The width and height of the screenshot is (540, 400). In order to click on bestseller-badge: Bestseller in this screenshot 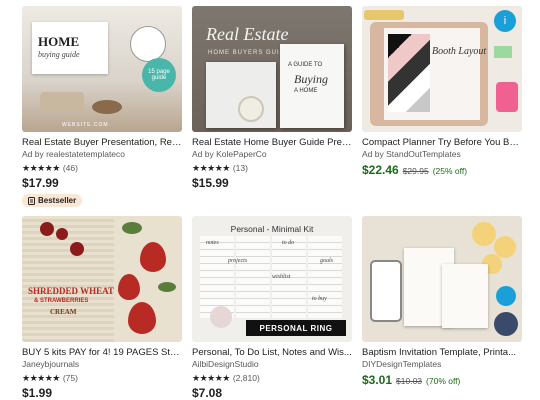, I will do `click(52, 200)`.